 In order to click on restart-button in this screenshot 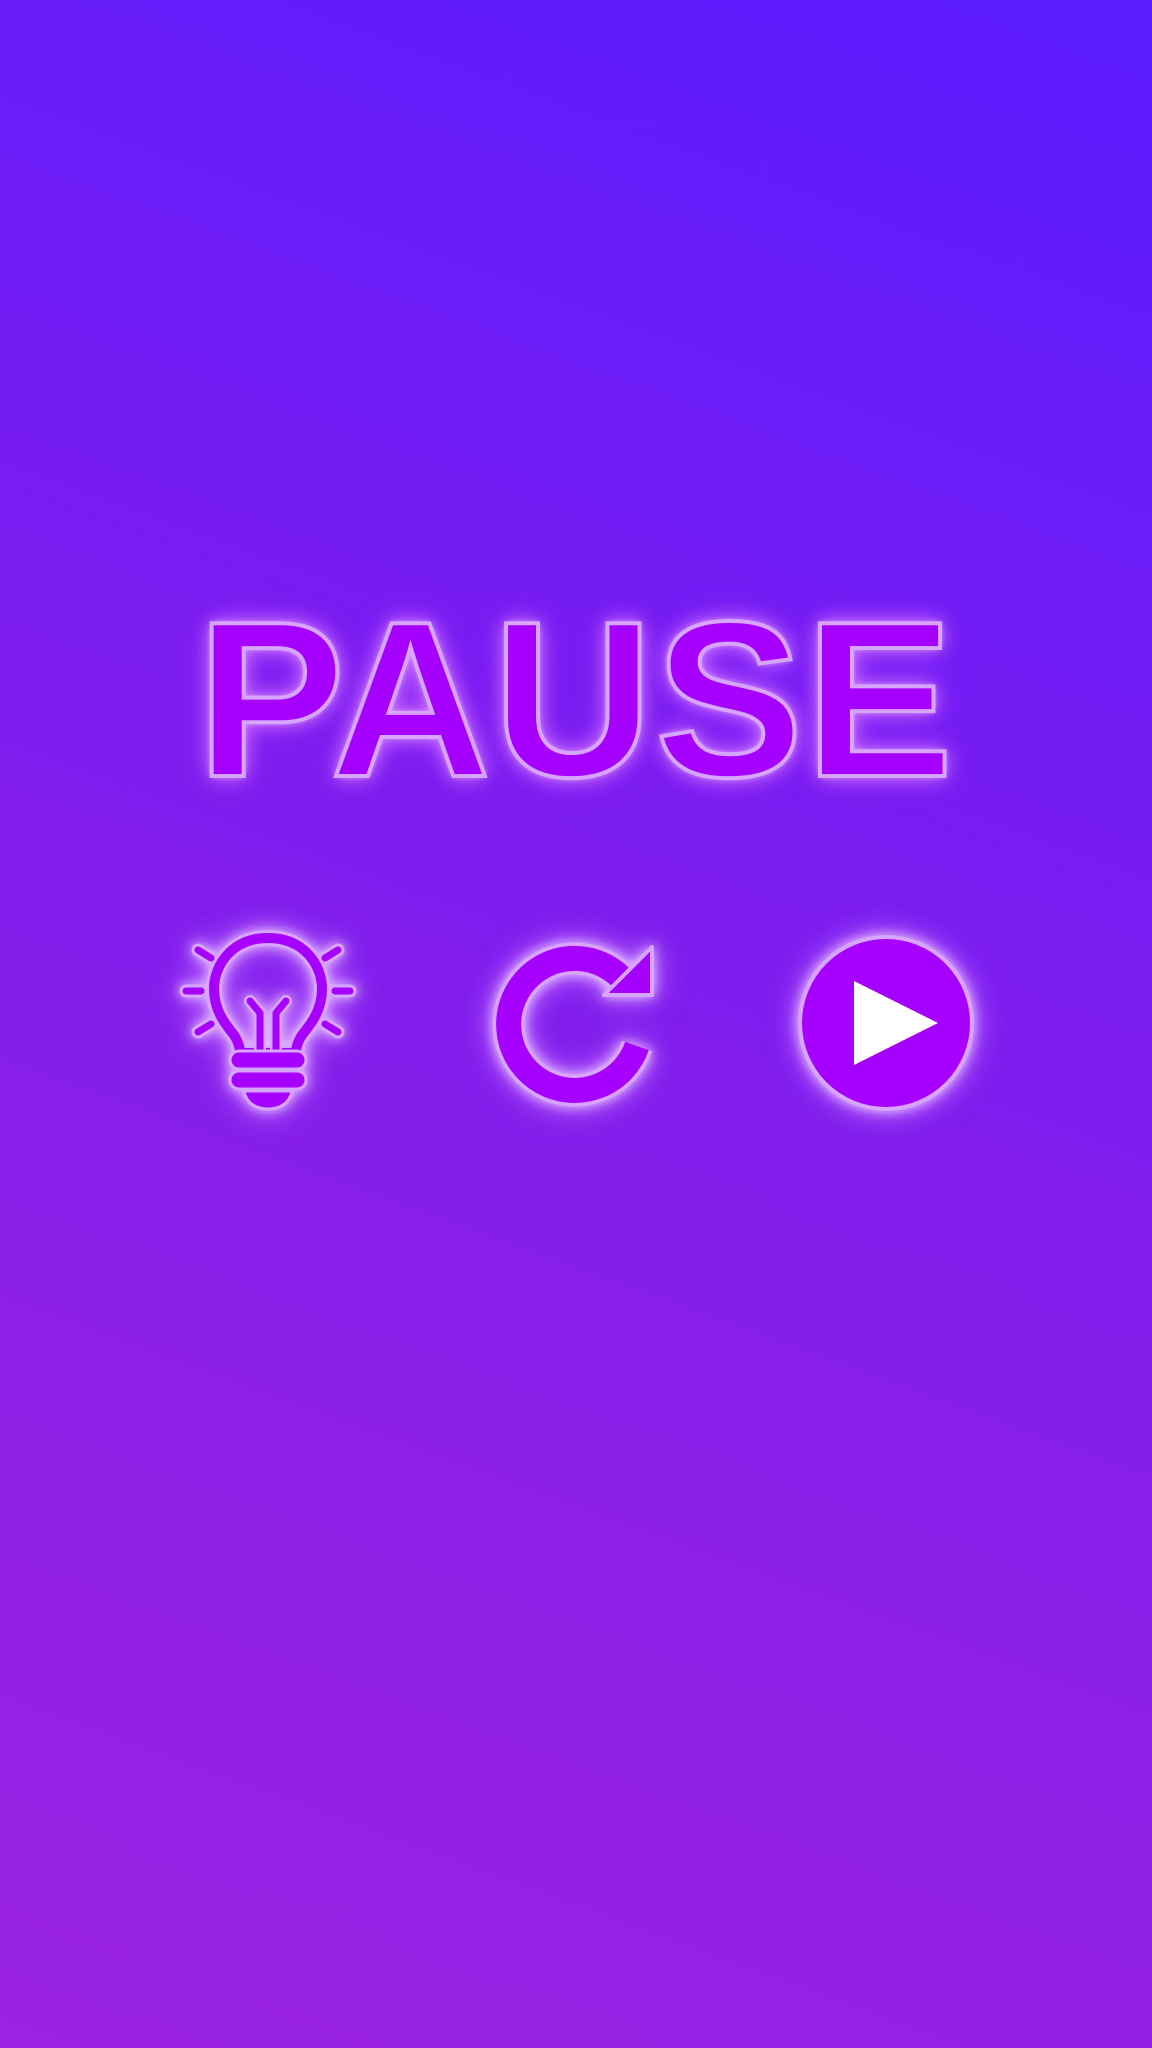, I will do `click(576, 1023)`.